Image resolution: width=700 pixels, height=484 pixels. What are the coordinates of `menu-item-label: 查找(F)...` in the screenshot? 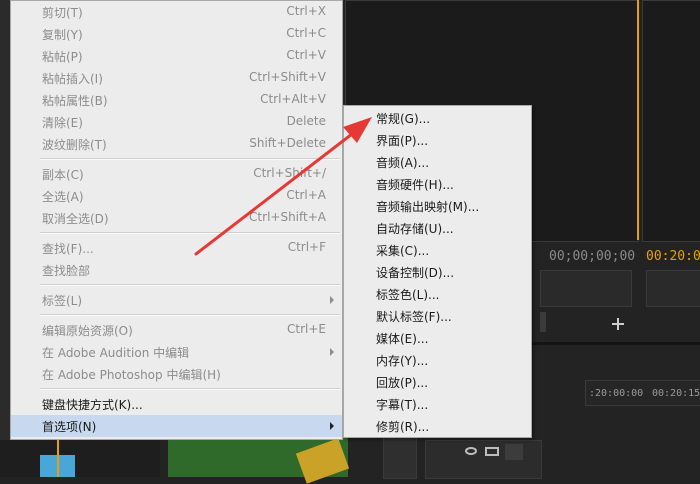 It's located at (68, 249).